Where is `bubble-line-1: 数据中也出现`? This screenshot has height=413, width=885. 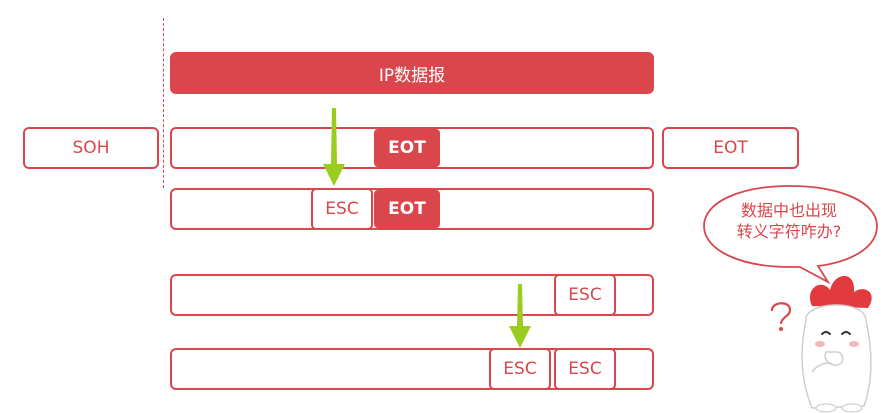
bubble-line-1: 数据中也出现 is located at coordinates (788, 210).